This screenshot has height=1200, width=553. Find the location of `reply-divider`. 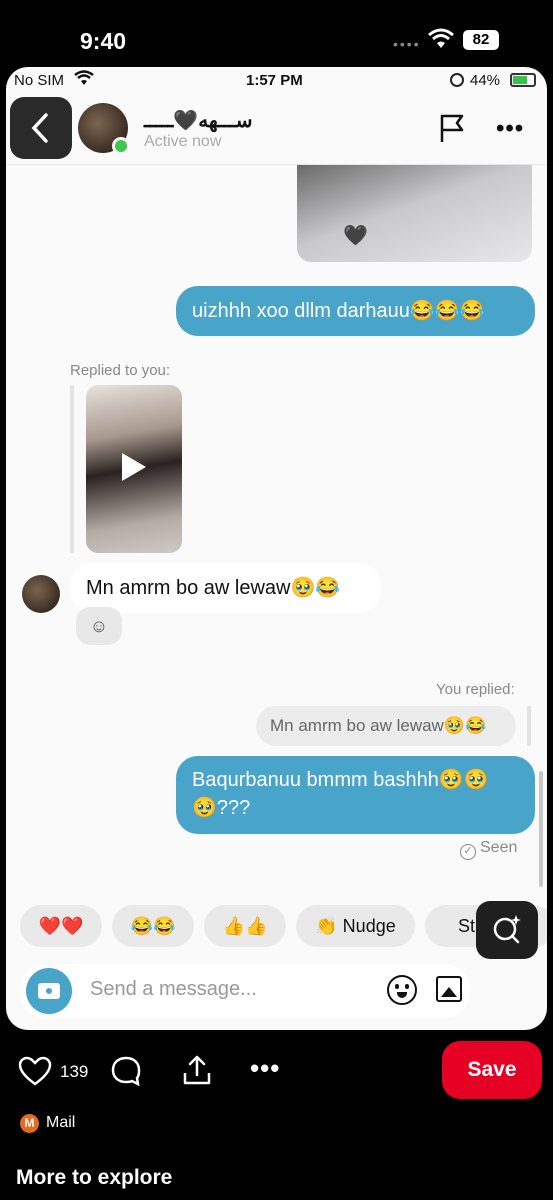

reply-divider is located at coordinates (72, 469).